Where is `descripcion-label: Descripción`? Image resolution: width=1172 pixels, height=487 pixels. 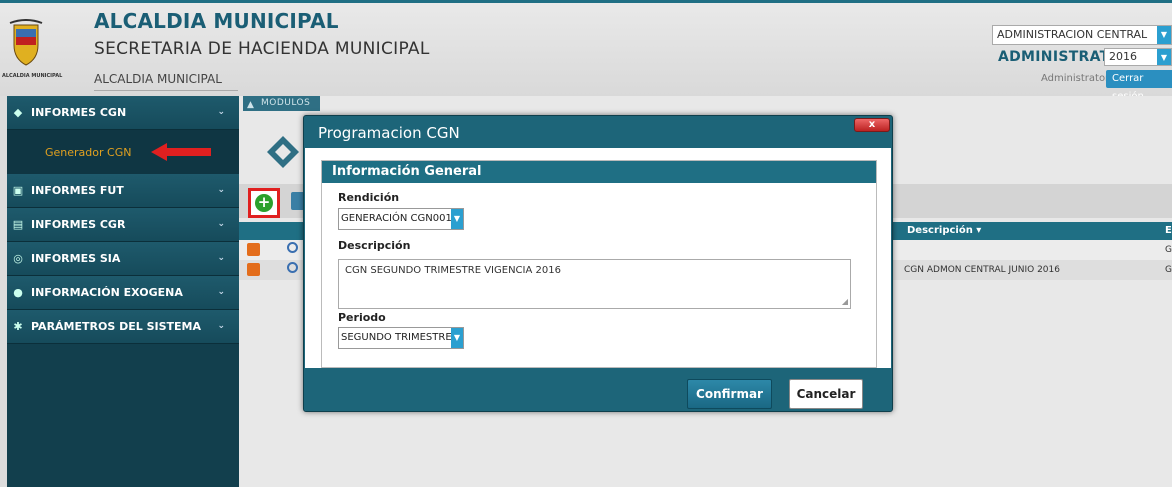 descripcion-label: Descripción is located at coordinates (374, 245).